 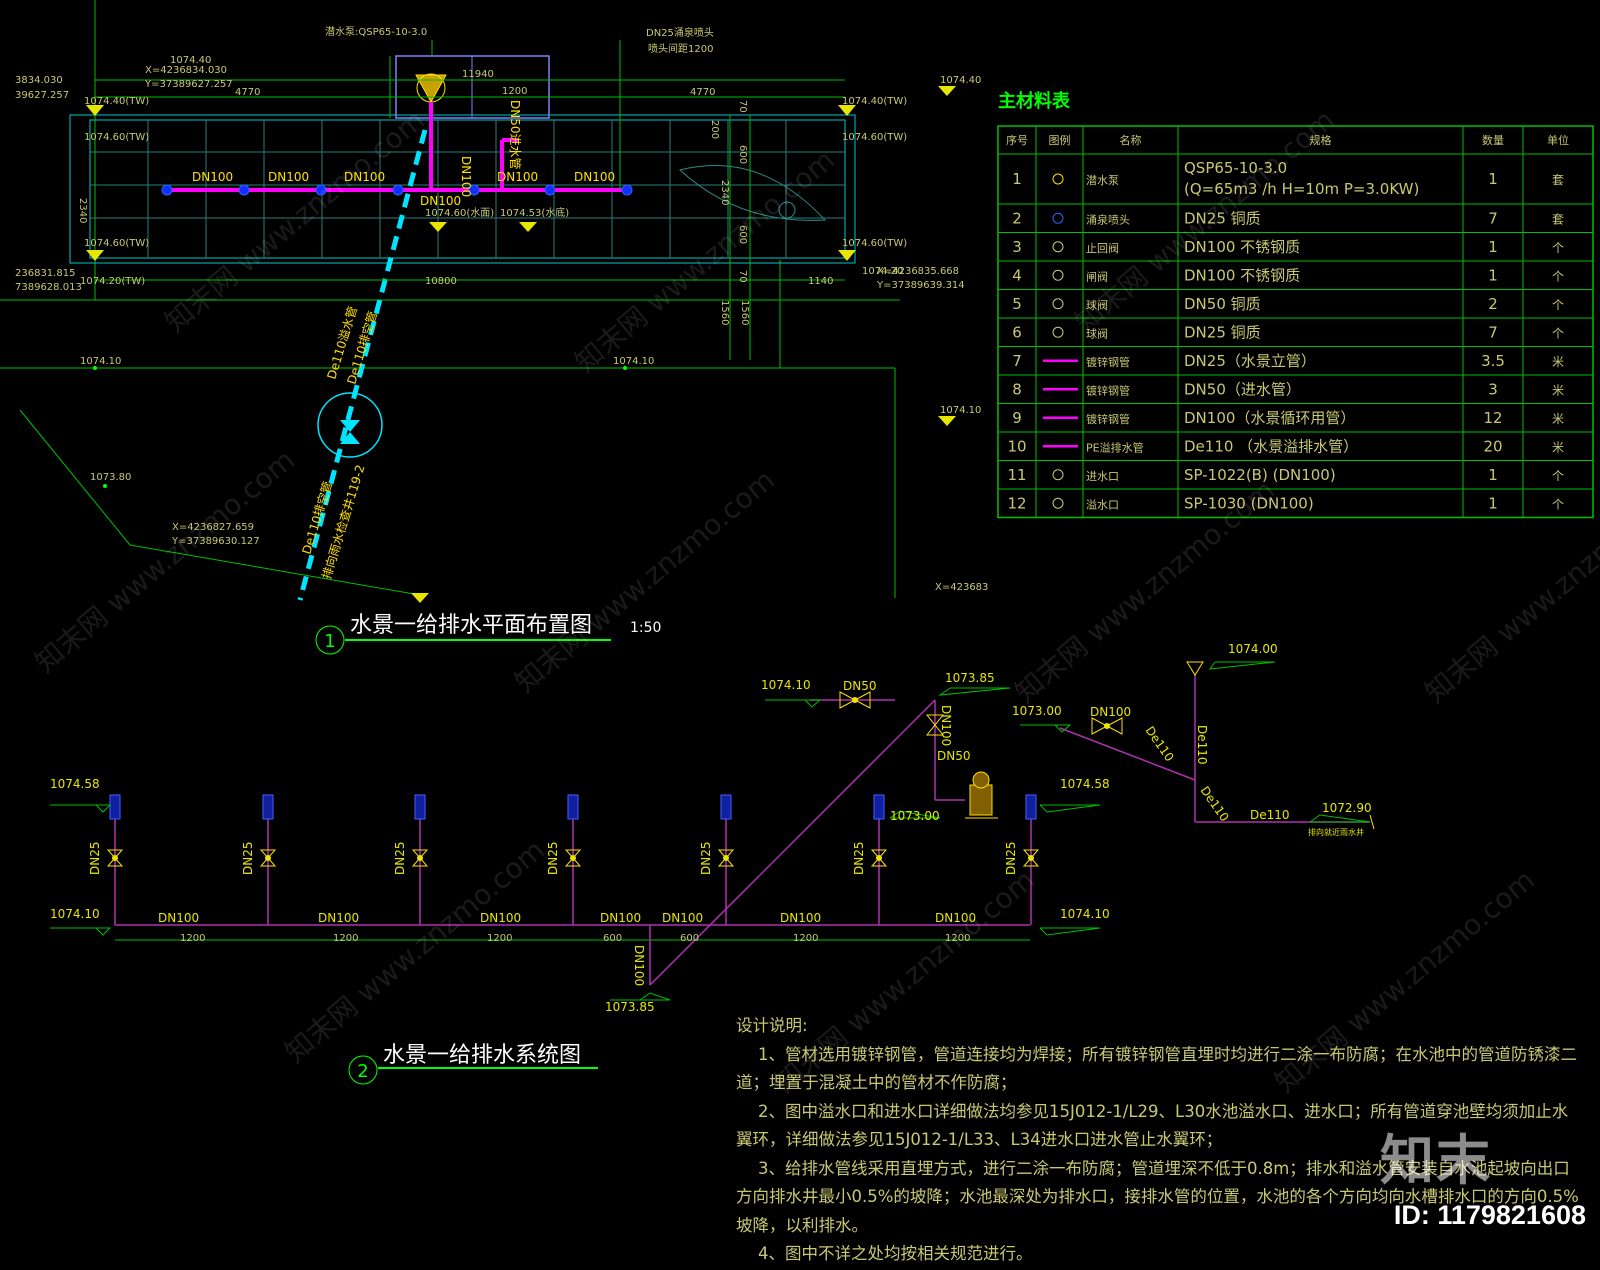 I want to click on dim-inner: 1200, so click(x=514, y=91).